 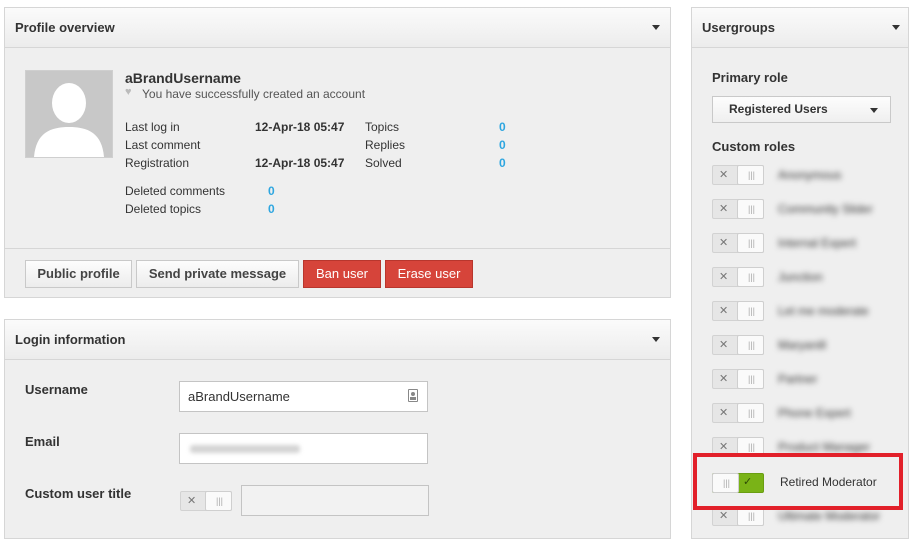 What do you see at coordinates (56, 389) in the screenshot?
I see `username-label: Username` at bounding box center [56, 389].